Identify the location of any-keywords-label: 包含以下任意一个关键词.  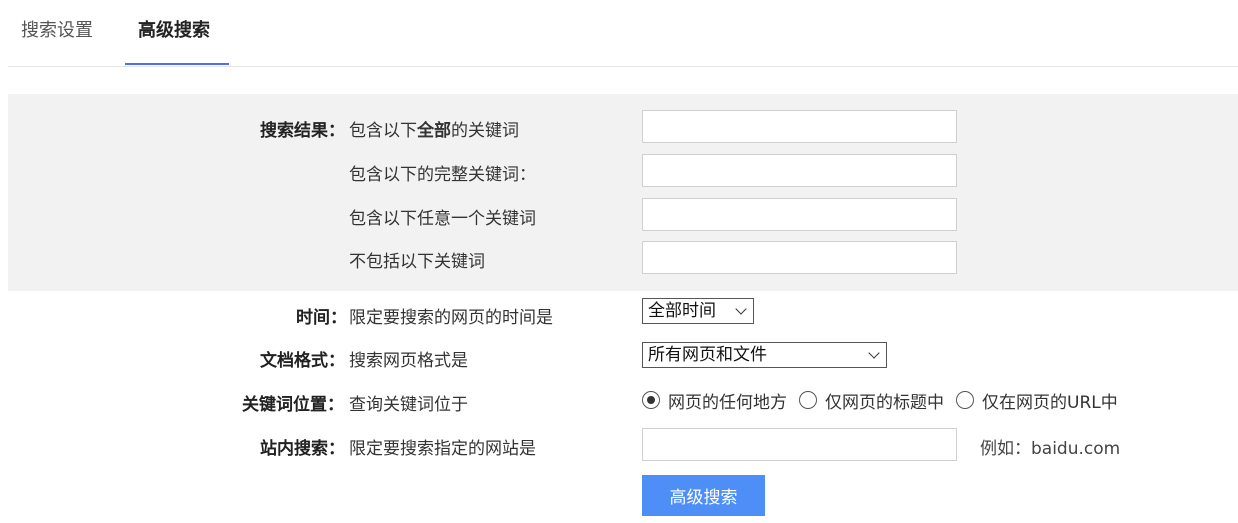
(442, 219).